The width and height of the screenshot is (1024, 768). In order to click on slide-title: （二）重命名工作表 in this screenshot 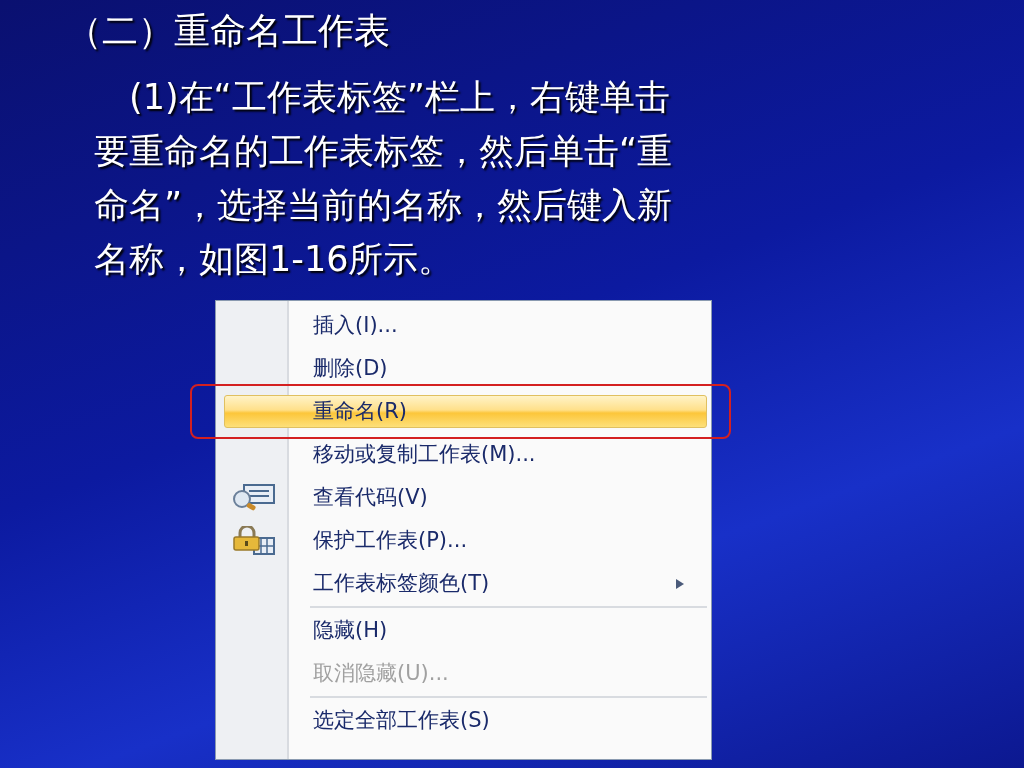, I will do `click(228, 31)`.